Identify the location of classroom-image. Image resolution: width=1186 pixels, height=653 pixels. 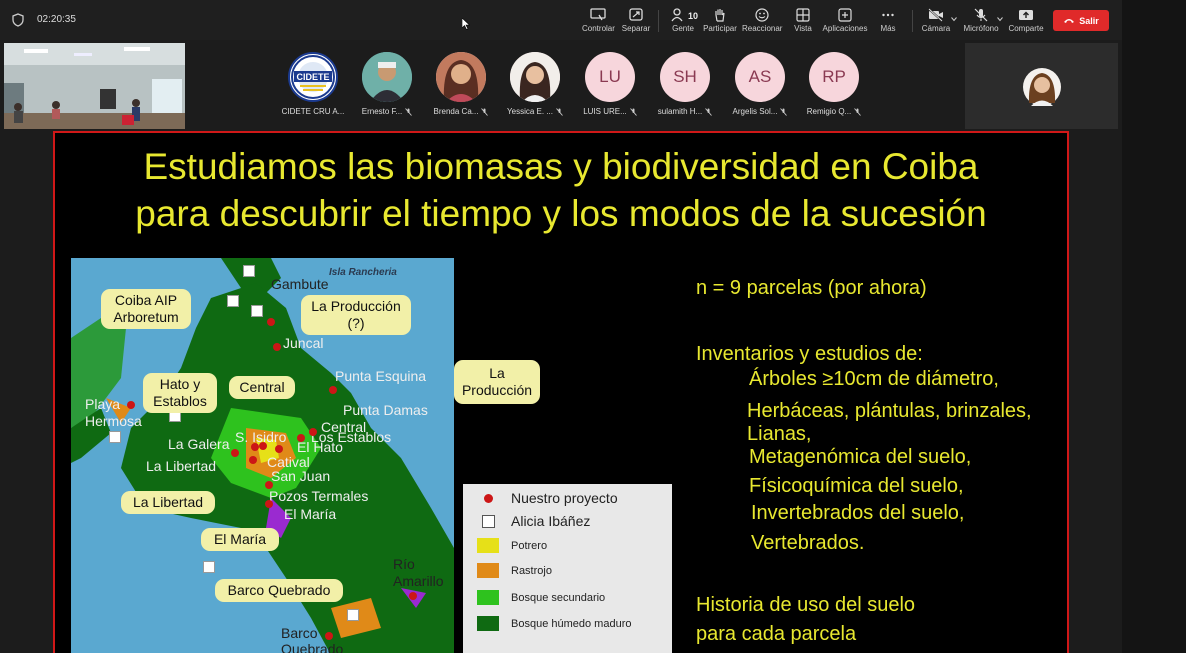
(94, 86).